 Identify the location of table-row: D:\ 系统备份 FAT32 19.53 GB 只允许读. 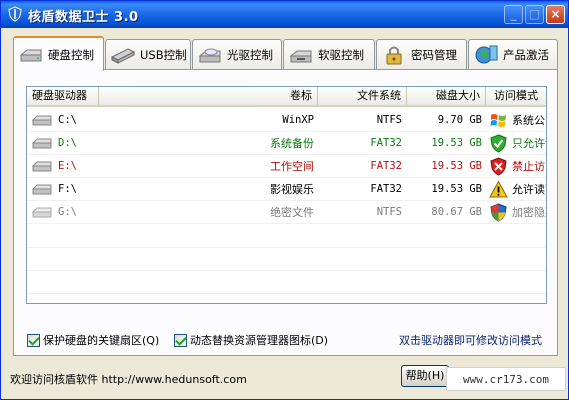
(286, 143).